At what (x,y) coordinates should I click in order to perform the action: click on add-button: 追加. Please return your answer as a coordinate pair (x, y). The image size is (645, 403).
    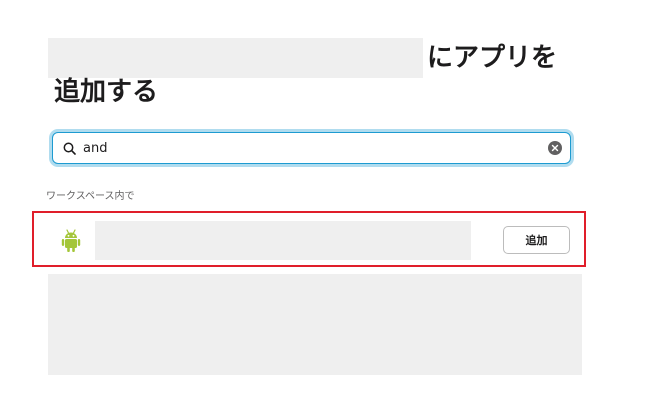
    Looking at the image, I should click on (536, 240).